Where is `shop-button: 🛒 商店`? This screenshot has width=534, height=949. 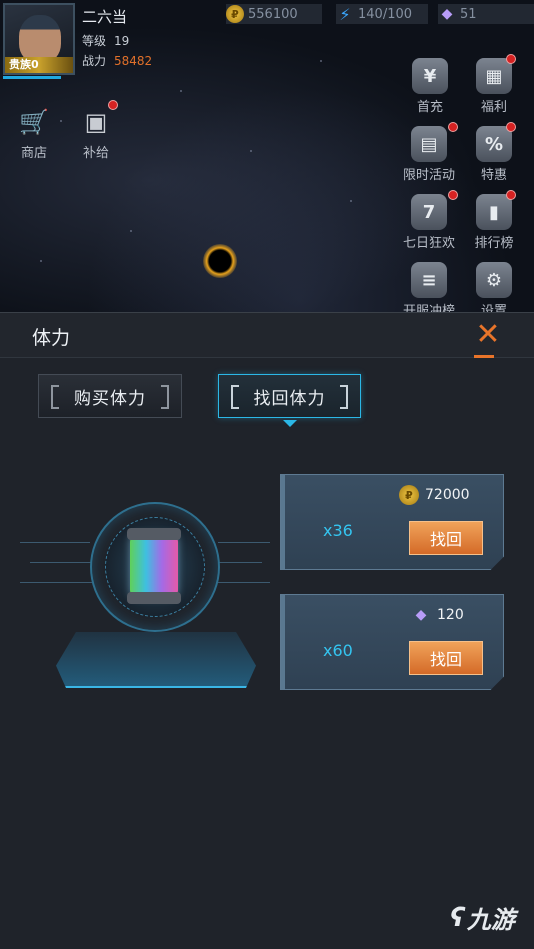
shop-button: 🛒 商店 is located at coordinates (34, 132).